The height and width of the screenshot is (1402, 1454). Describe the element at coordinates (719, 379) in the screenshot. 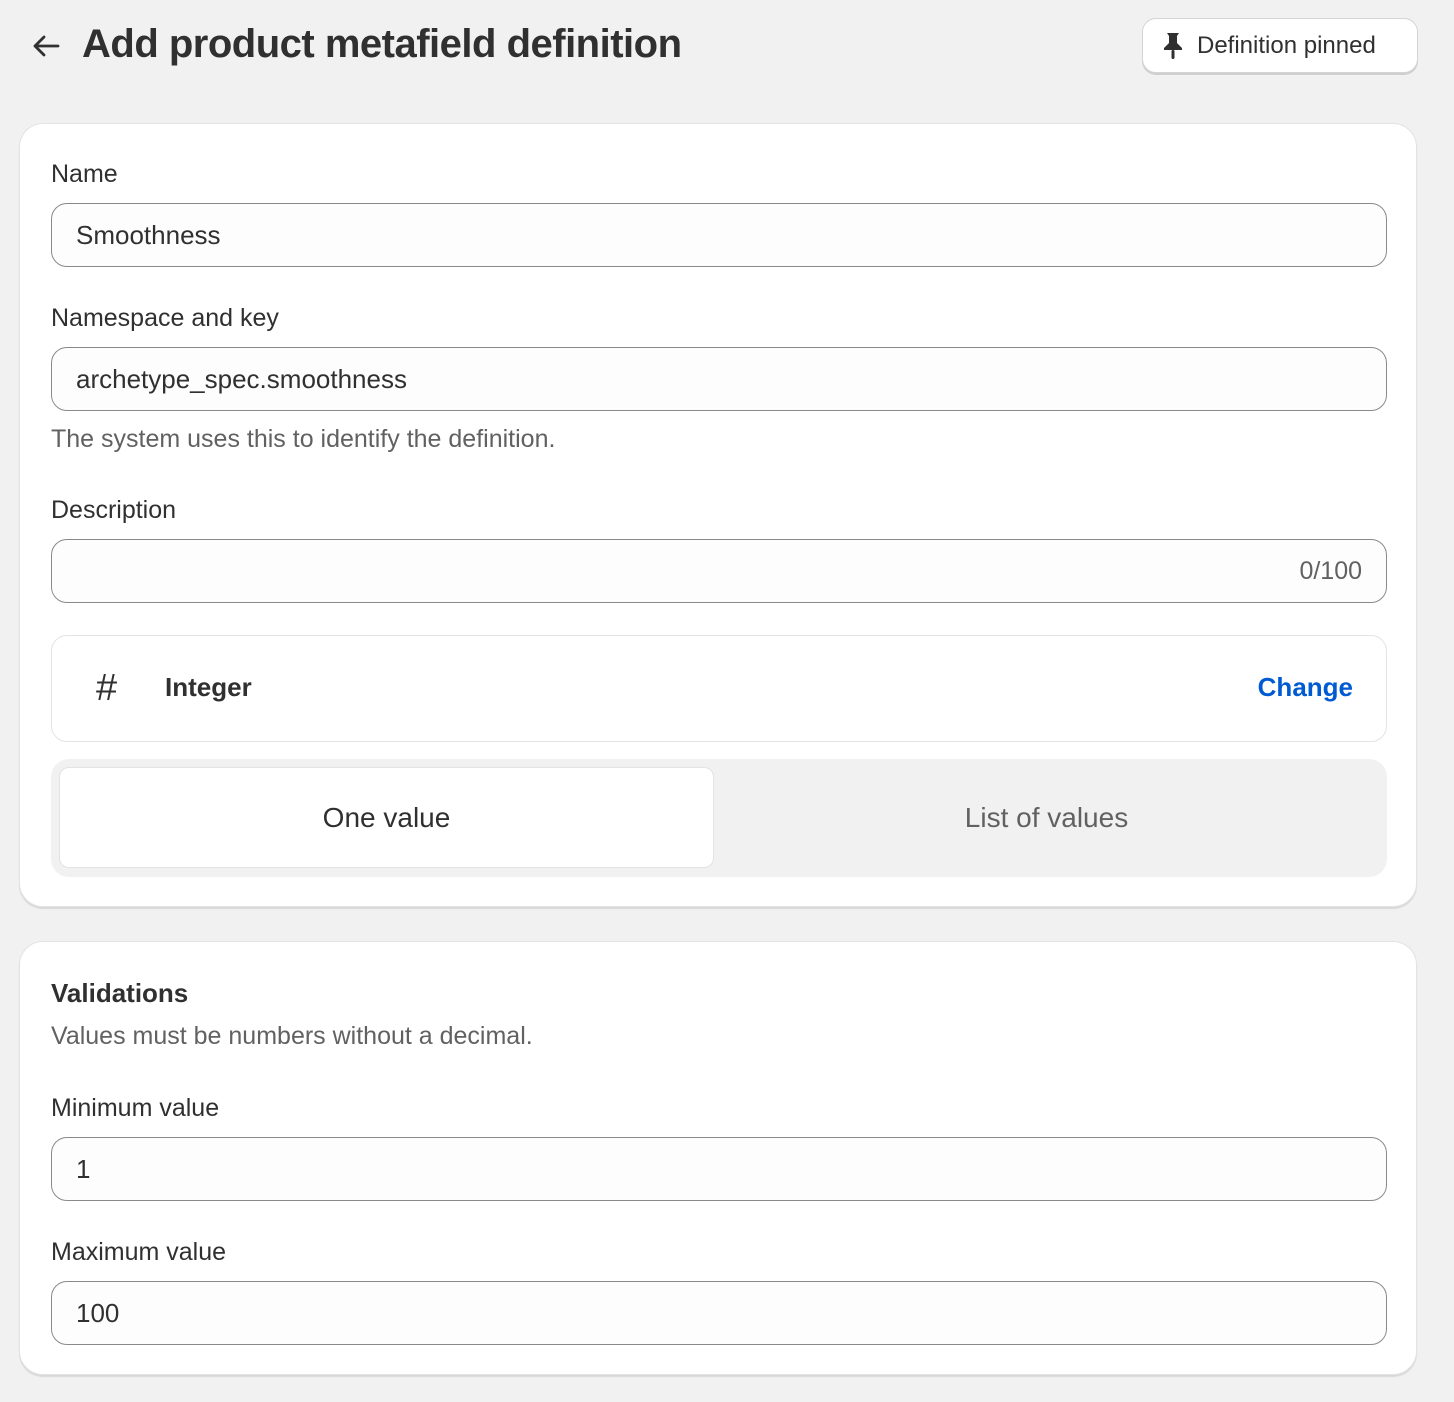

I see `namespace-field: archetype_spec.smoothness` at that location.